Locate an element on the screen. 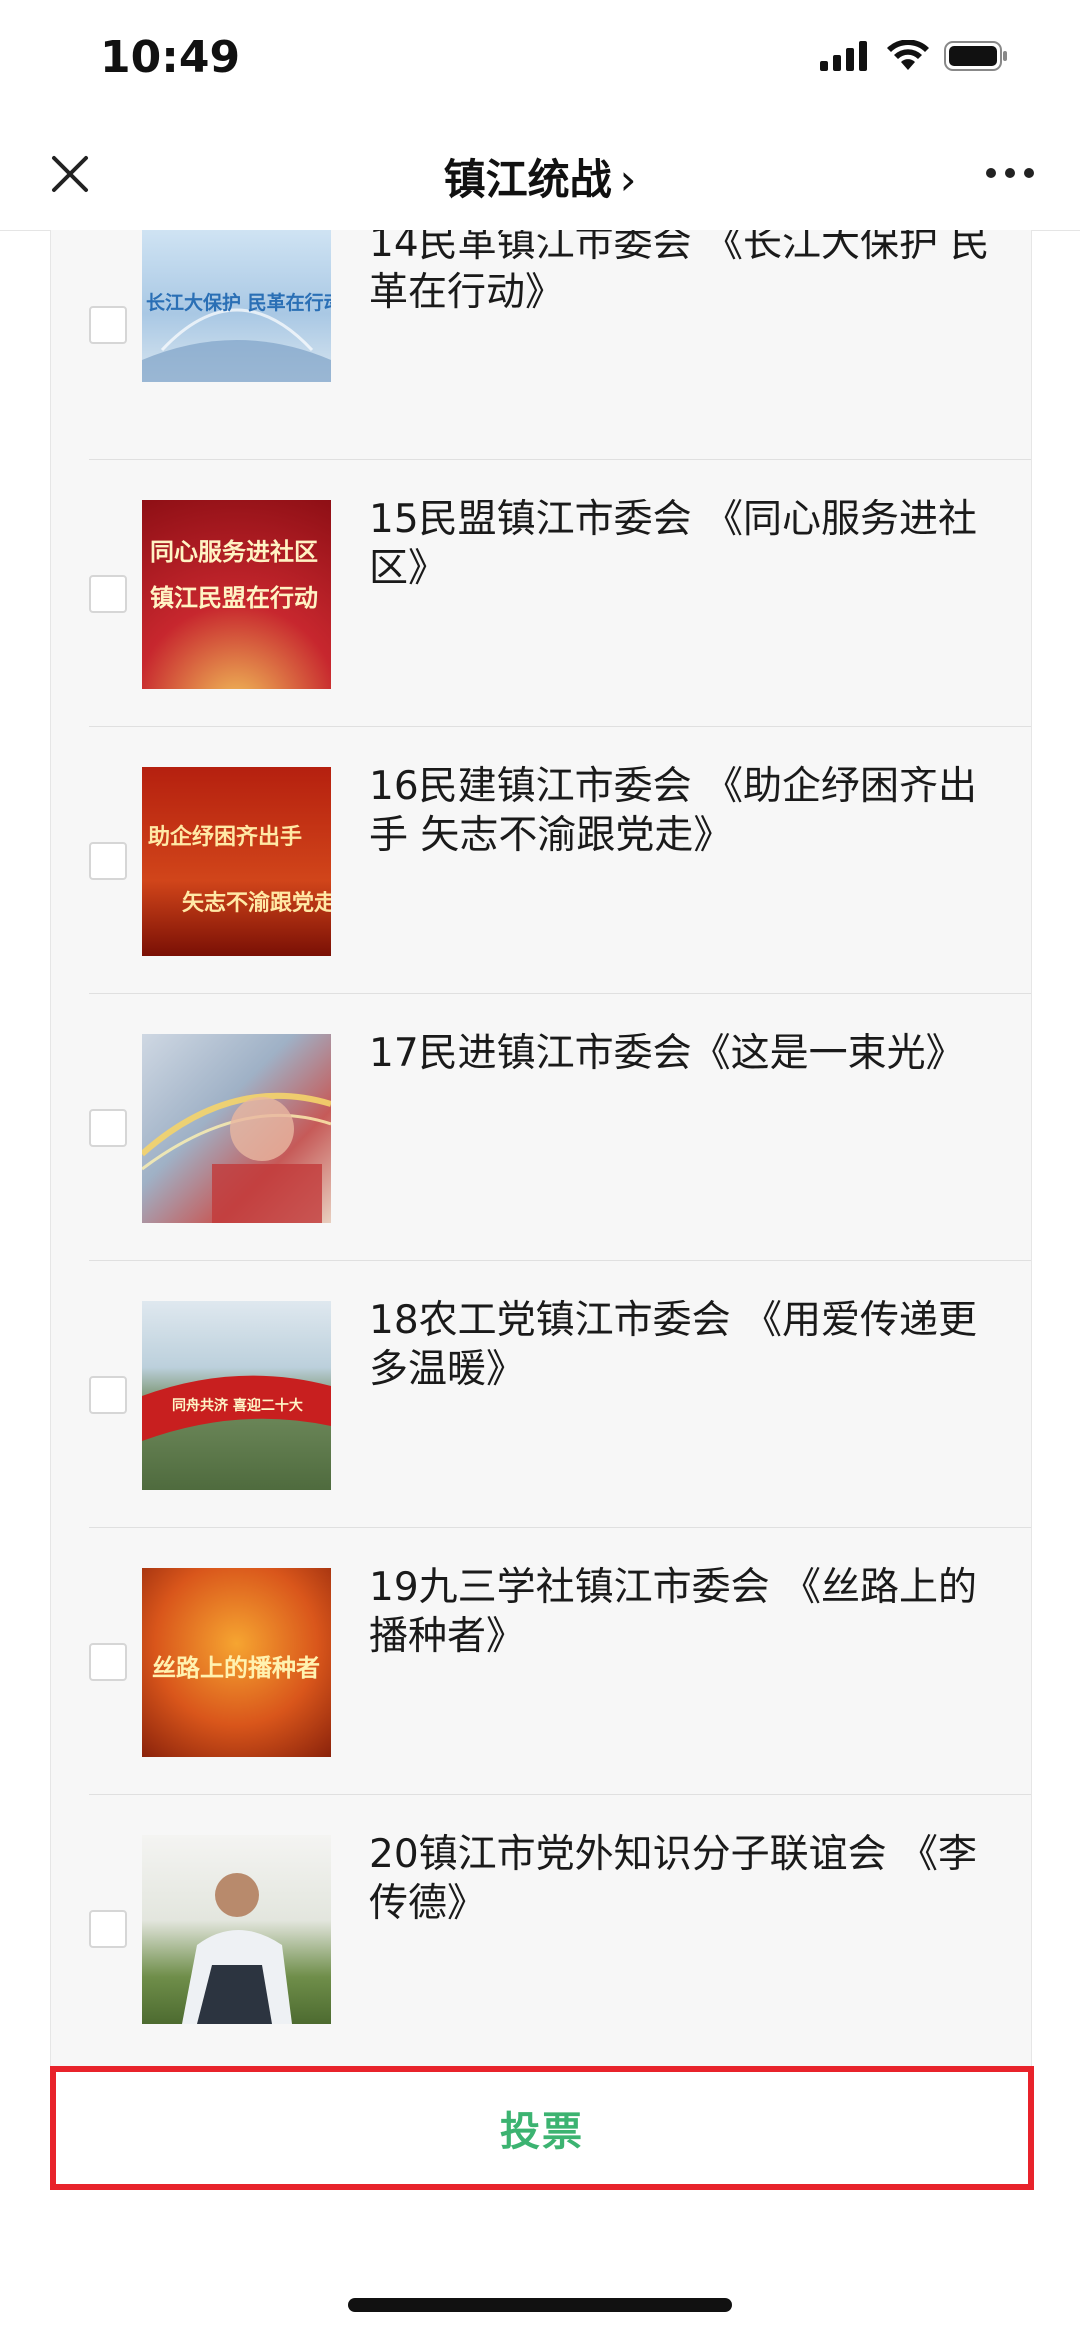 This screenshot has height=2337, width=1080. status-bar: 10:49 is located at coordinates (540, 59).